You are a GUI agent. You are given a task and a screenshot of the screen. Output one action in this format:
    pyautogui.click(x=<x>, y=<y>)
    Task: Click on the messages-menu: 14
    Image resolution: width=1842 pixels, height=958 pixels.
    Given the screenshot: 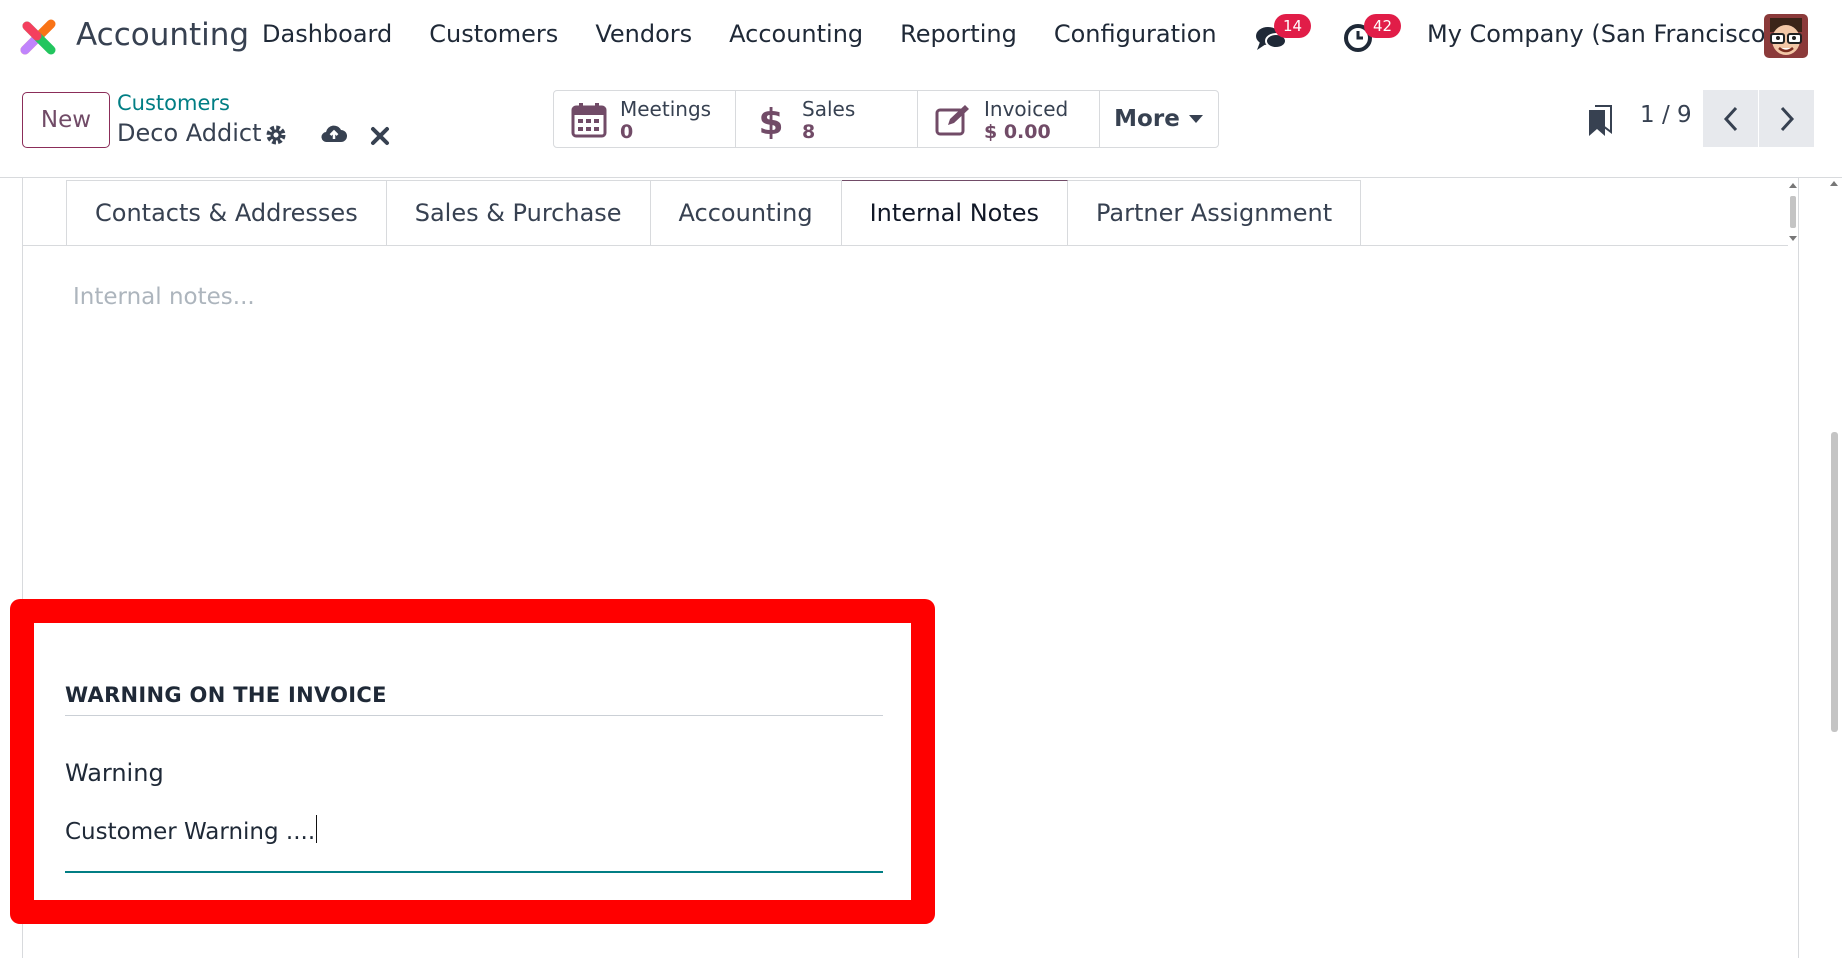 What is the action you would take?
    pyautogui.click(x=1284, y=36)
    